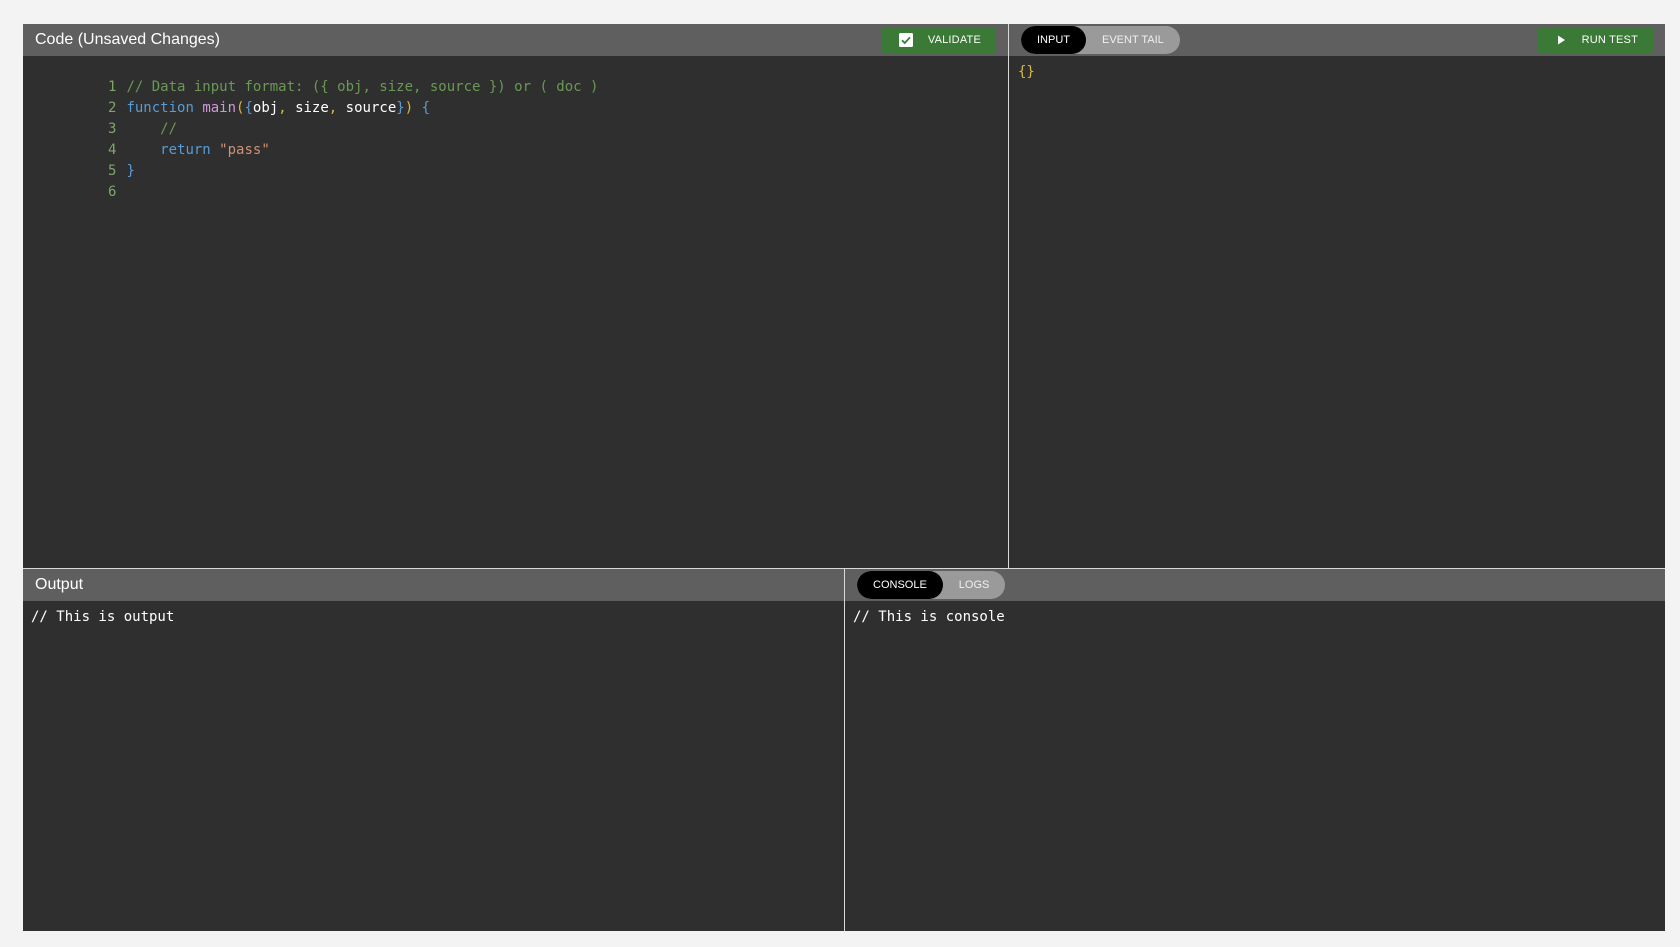 The height and width of the screenshot is (947, 1680). I want to click on code-panel-title: Code (Unsaved Changes), so click(127, 39).